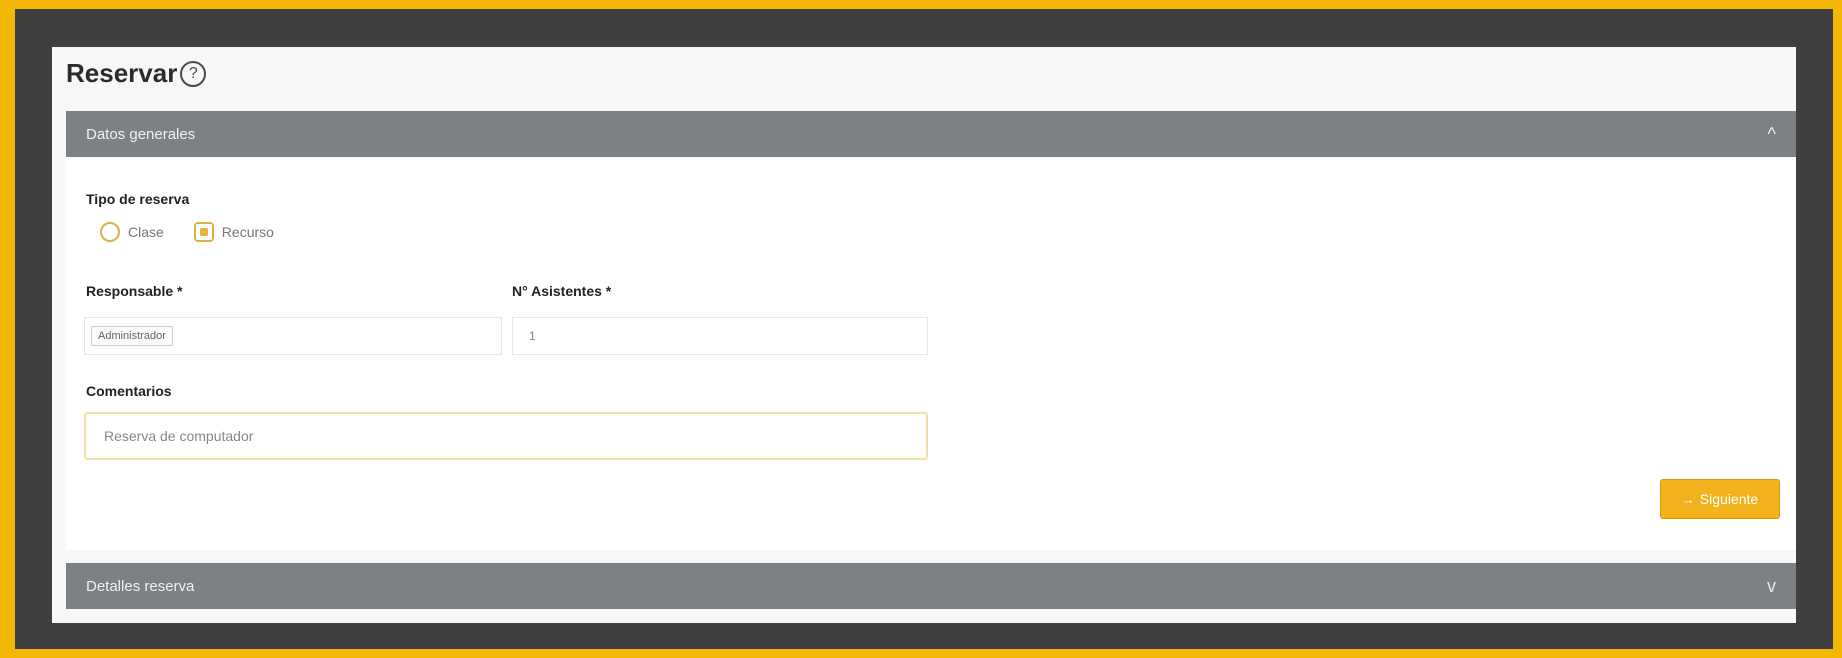 The width and height of the screenshot is (1842, 658). What do you see at coordinates (138, 199) in the screenshot?
I see `booking-type-label: Tipo de reserva` at bounding box center [138, 199].